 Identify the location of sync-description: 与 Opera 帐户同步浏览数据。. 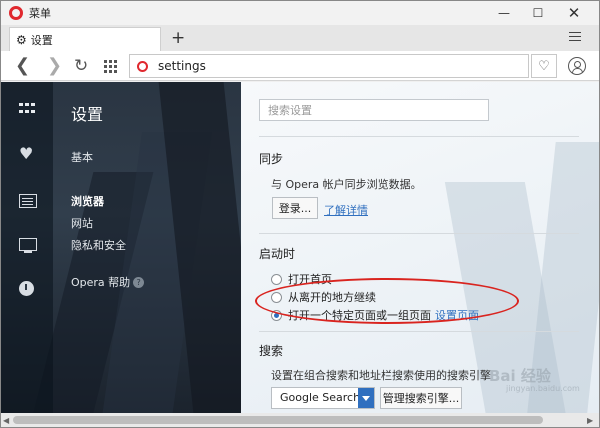
(346, 184).